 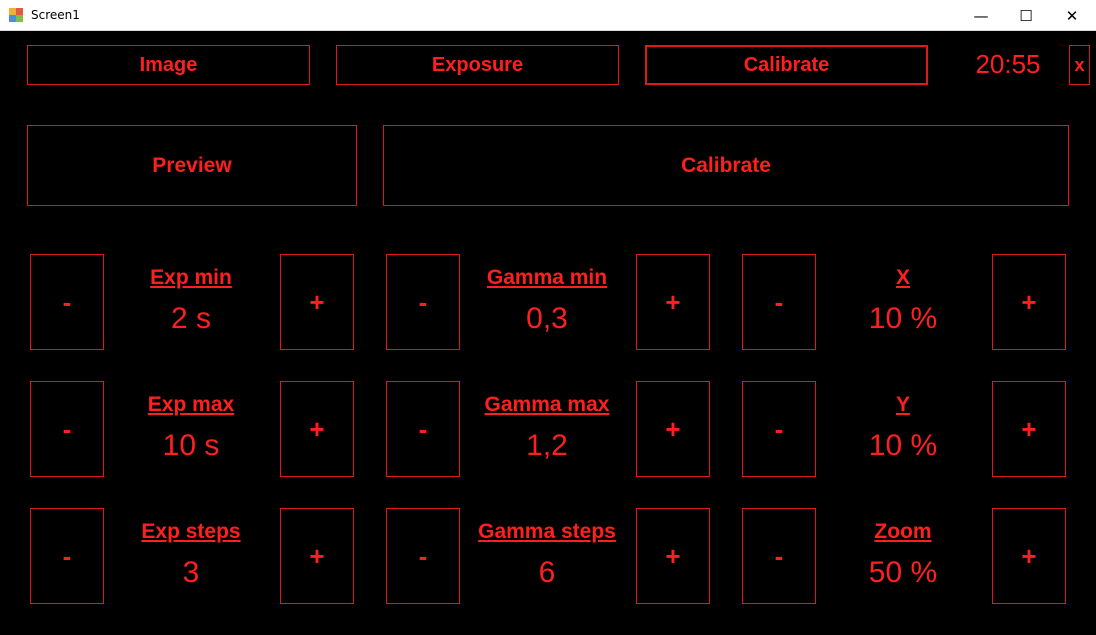 I want to click on zoom-value: 50 %, so click(x=903, y=572).